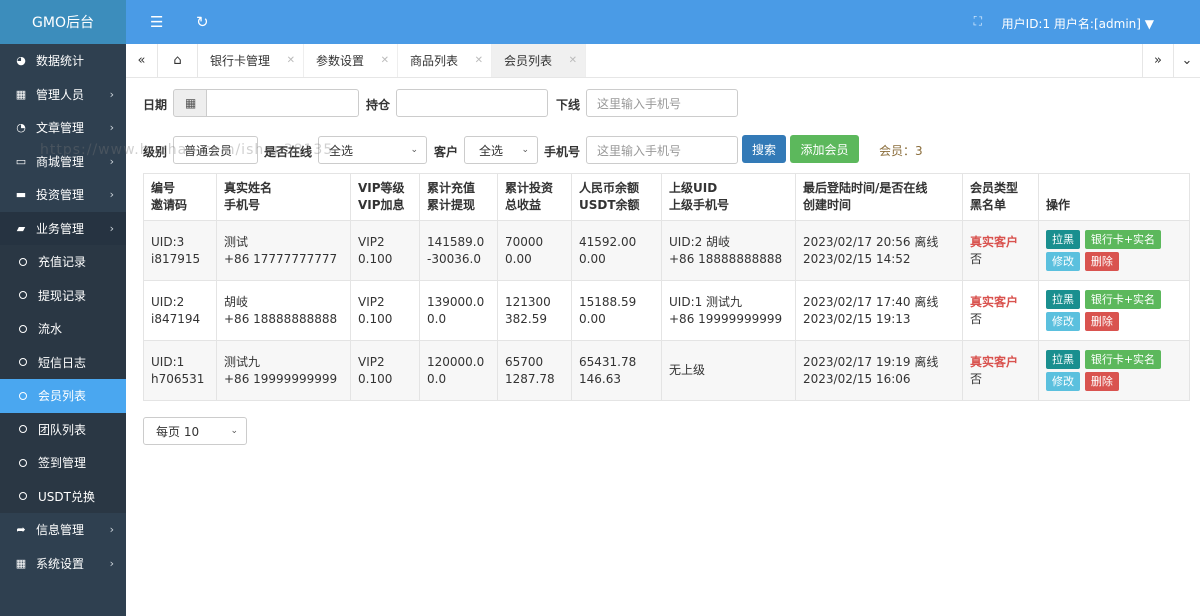  What do you see at coordinates (472, 103) in the screenshot?
I see `hold-input` at bounding box center [472, 103].